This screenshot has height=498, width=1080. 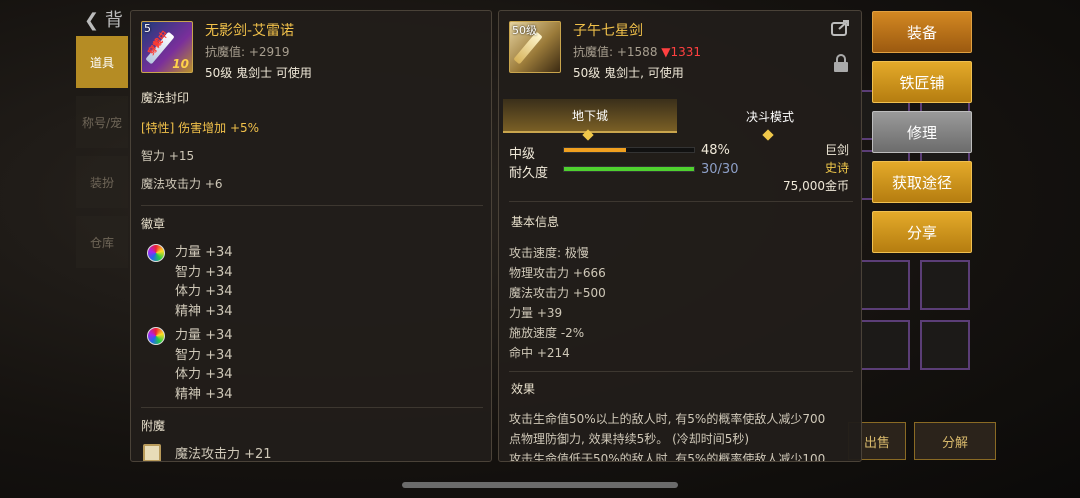 I want to click on emblem-title: 徽章, so click(x=153, y=224).